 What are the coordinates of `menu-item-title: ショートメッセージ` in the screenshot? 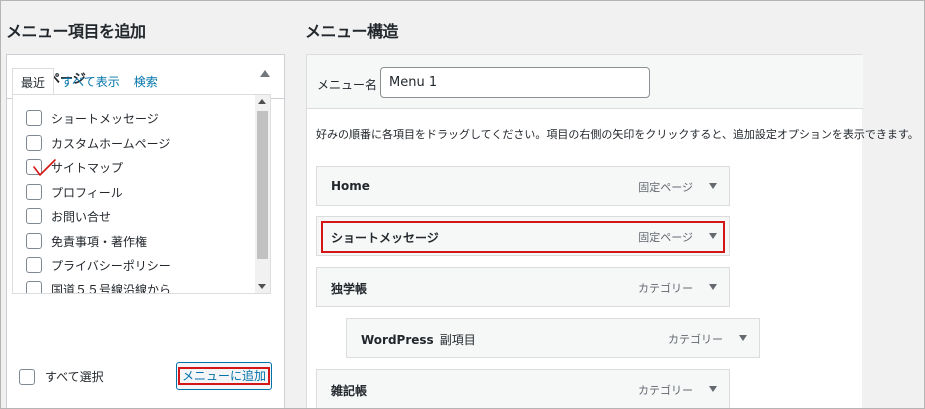 It's located at (385, 238).